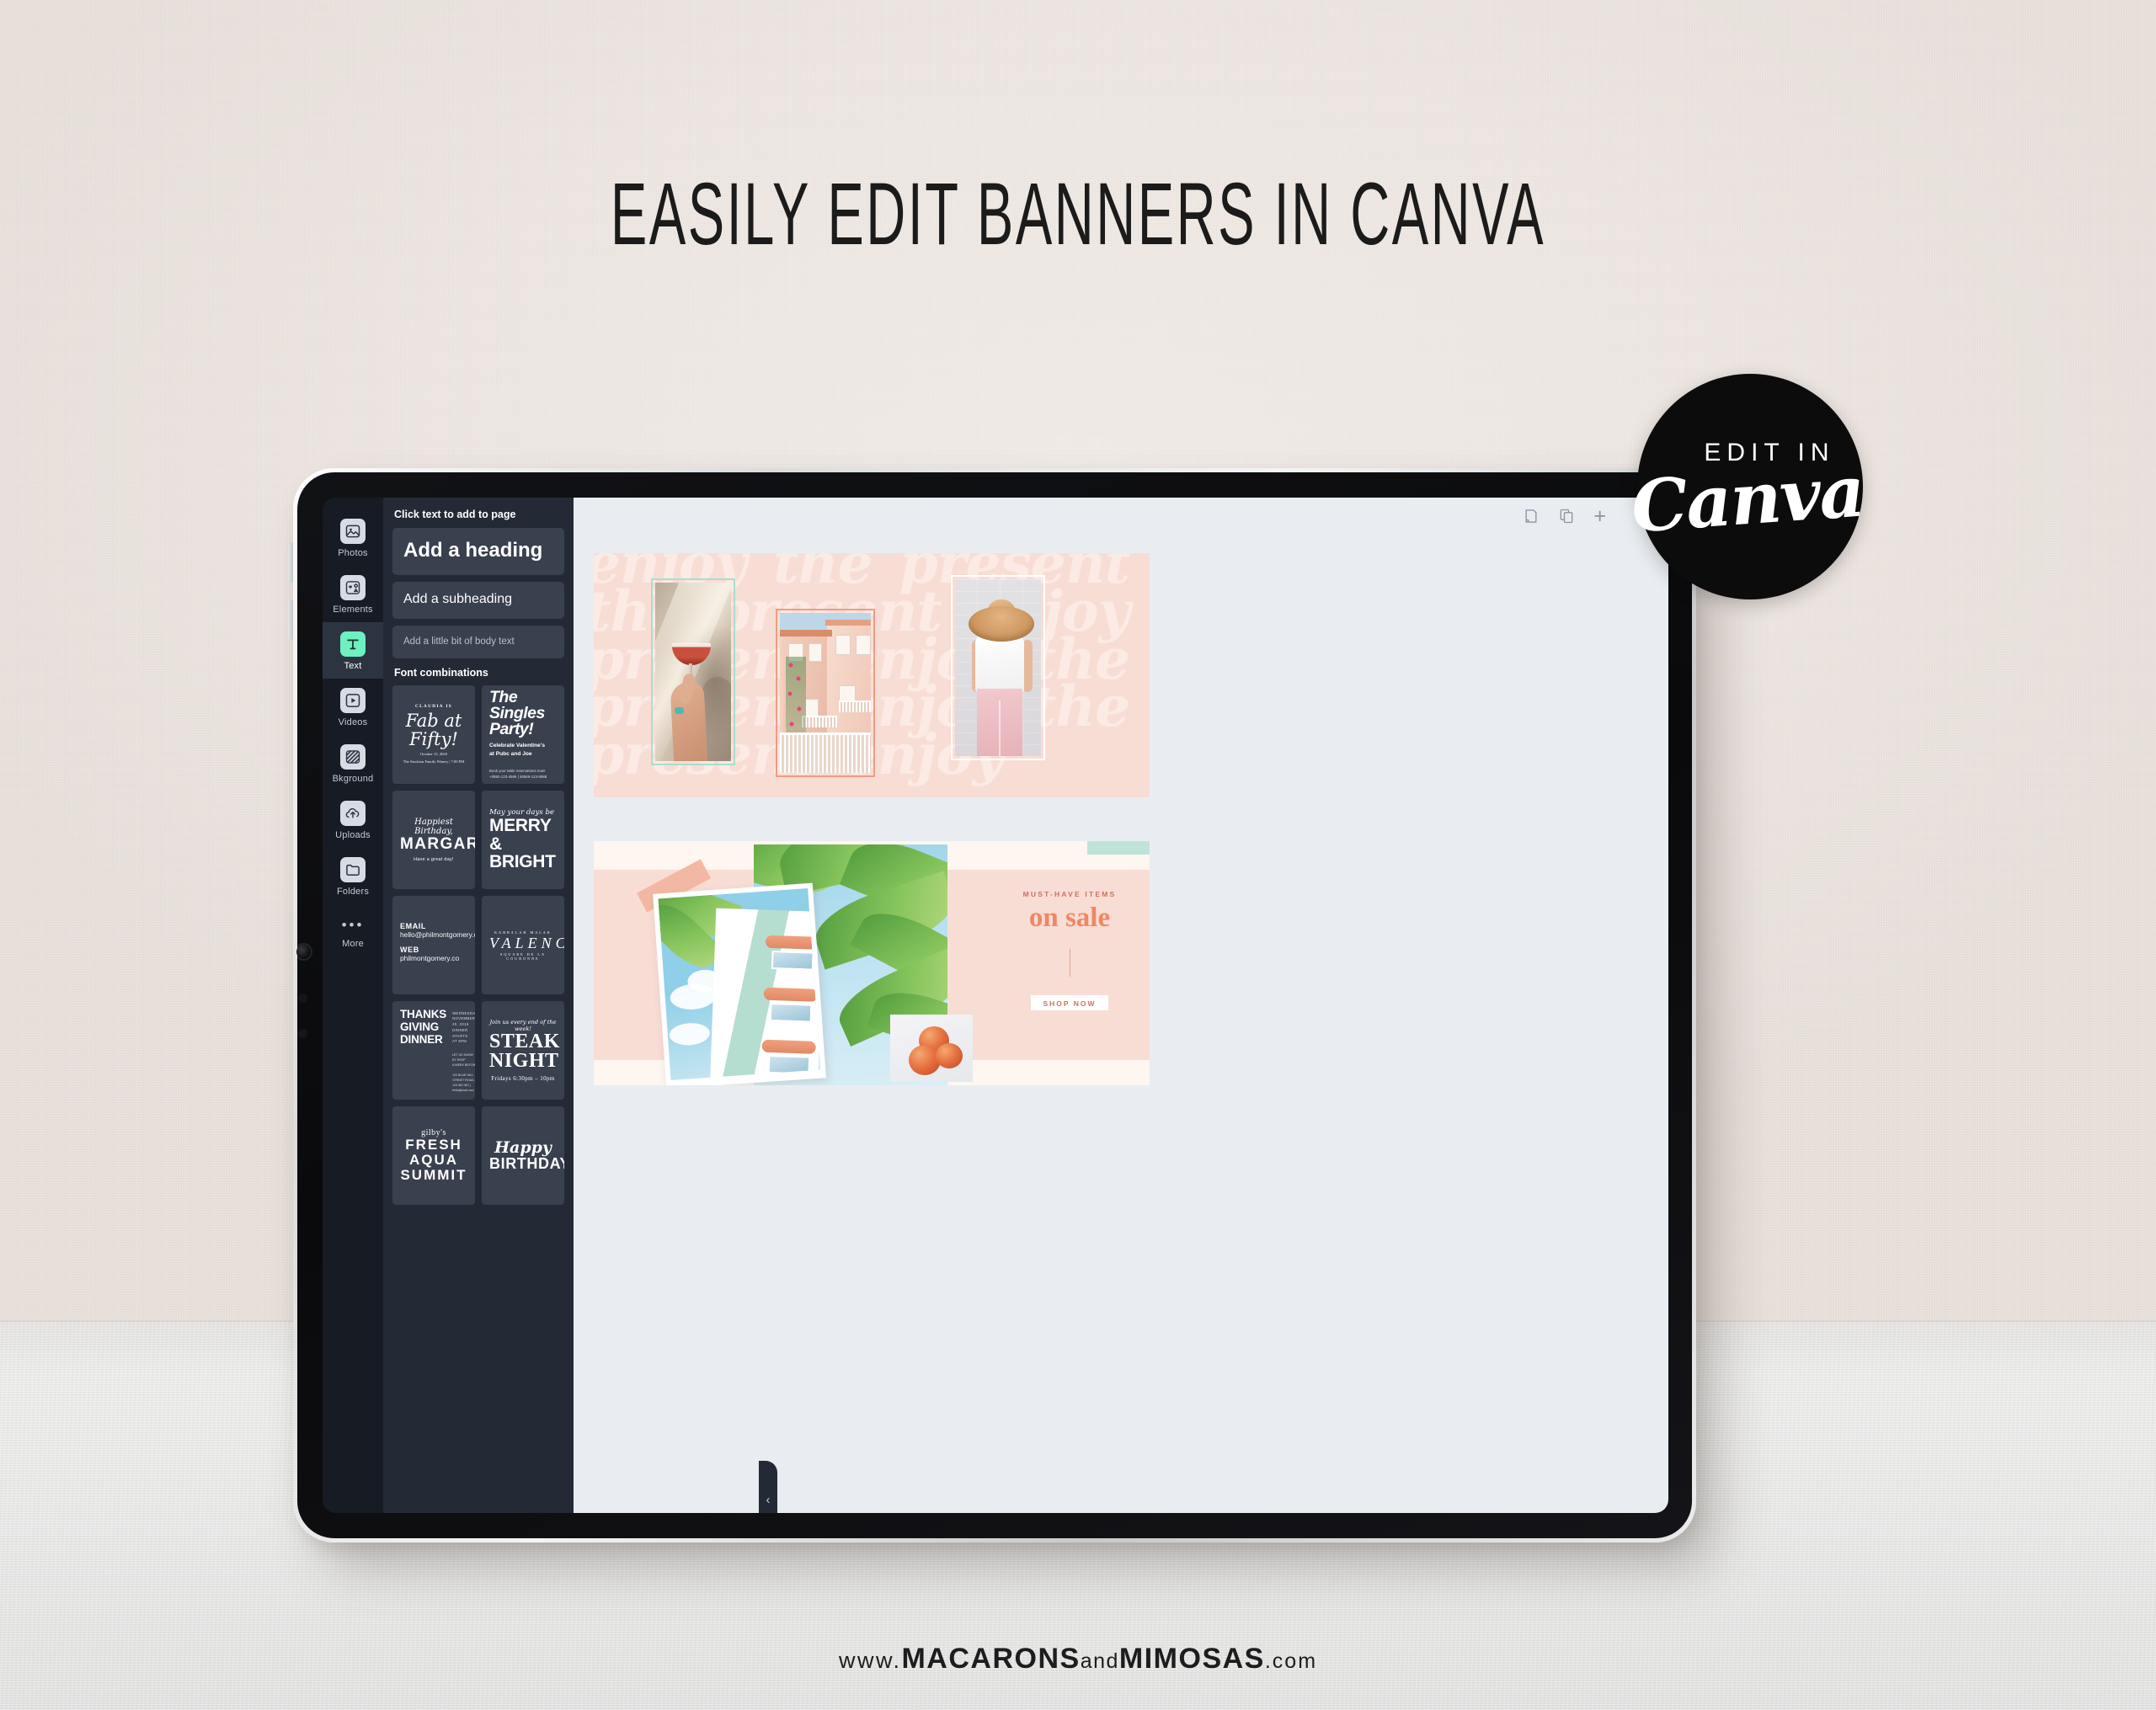 The image size is (2156, 1710). Describe the element at coordinates (768, 1487) in the screenshot. I see `panel-collapse-handle: ‹` at that location.